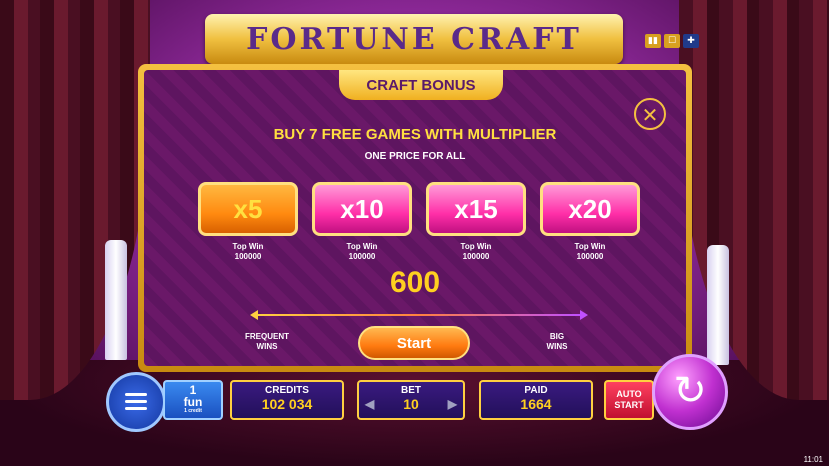 This screenshot has height=466, width=829. I want to click on multiplier-x10-button: x10, so click(362, 209).